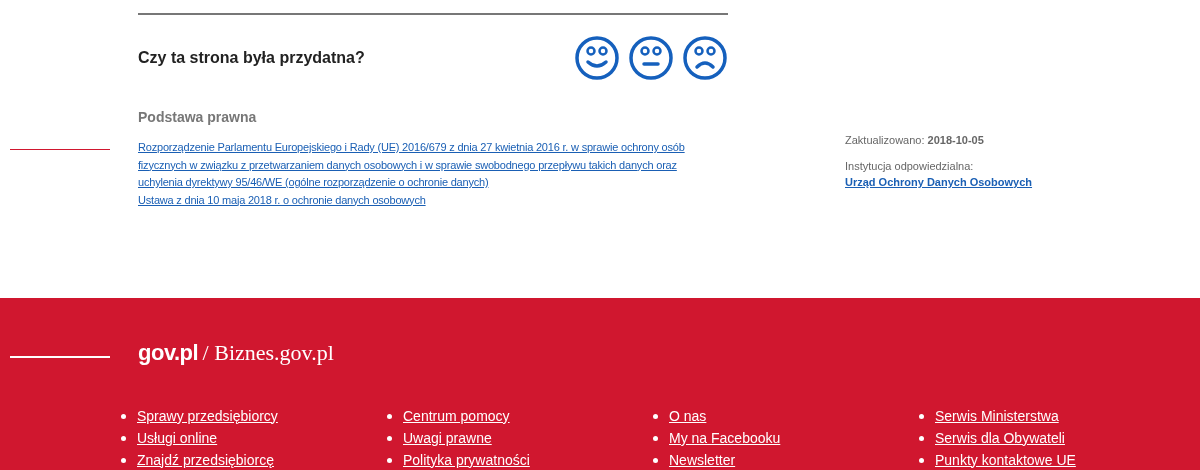 The width and height of the screenshot is (1200, 470). I want to click on feedback-question: Czy ta strona była przydatna?, so click(251, 58).